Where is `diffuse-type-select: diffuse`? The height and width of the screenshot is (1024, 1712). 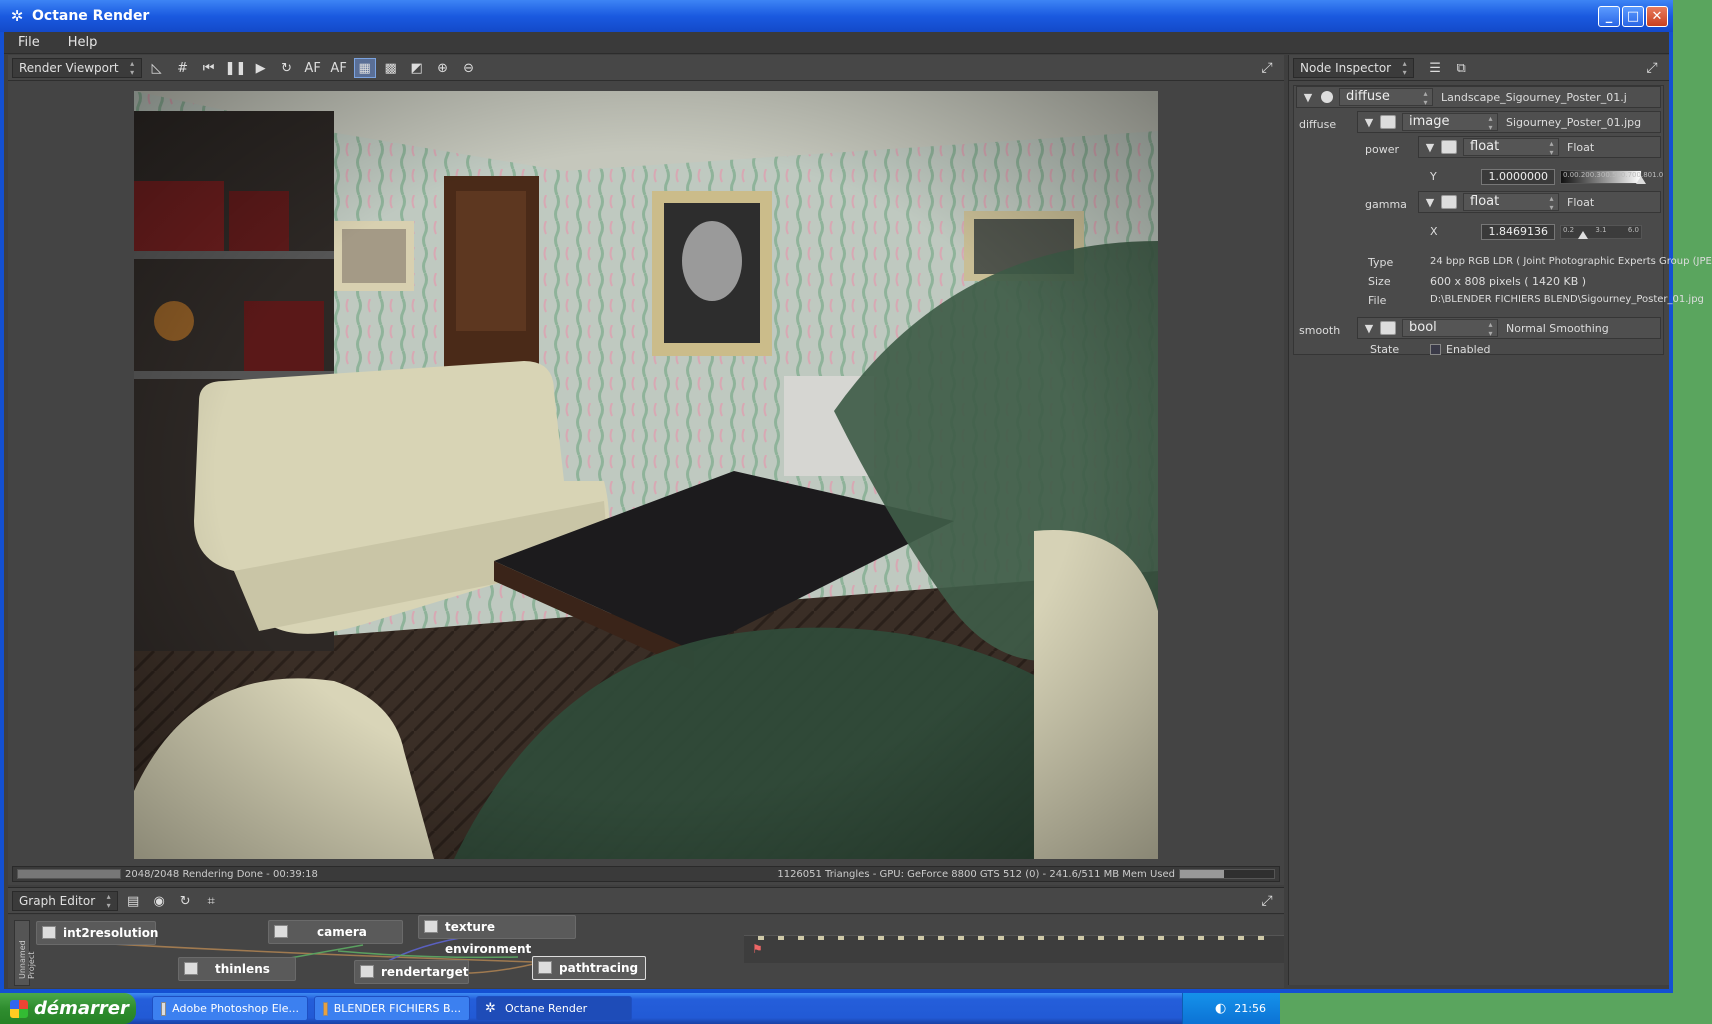
diffuse-type-select: diffuse is located at coordinates (1386, 97).